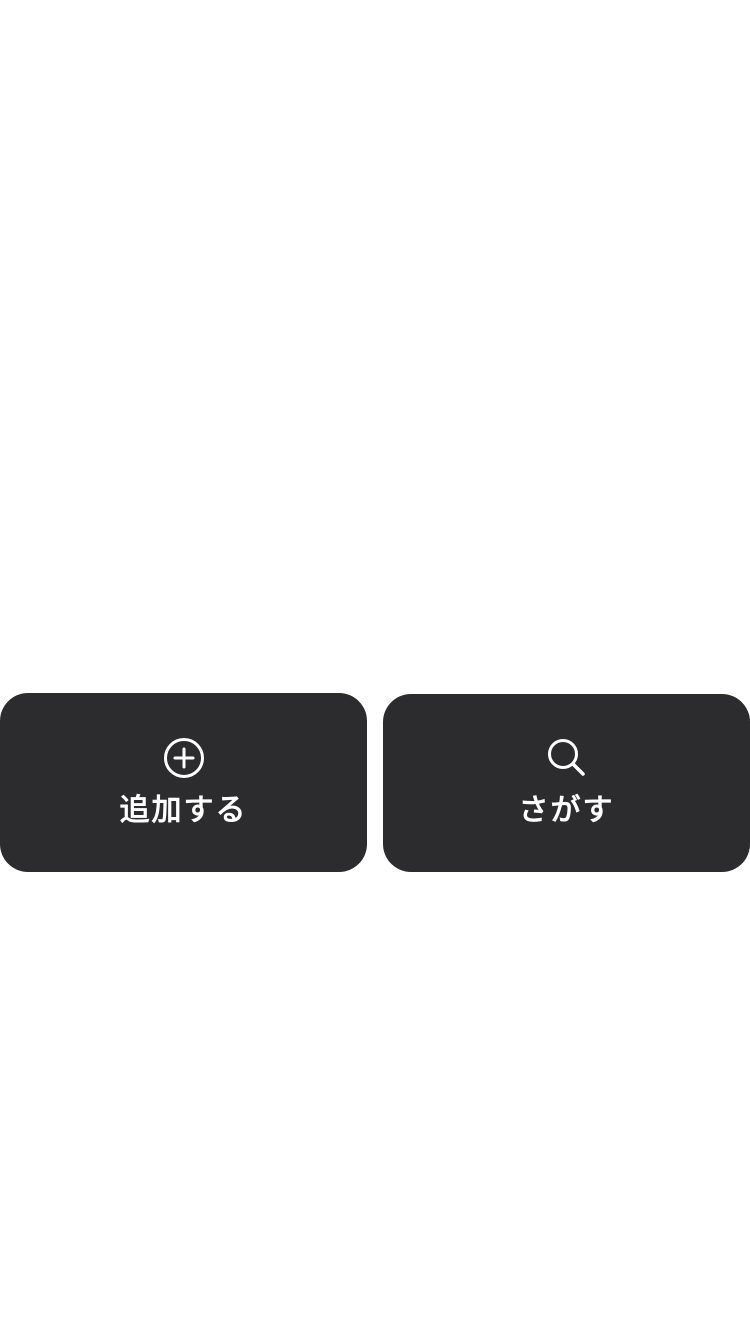 Image resolution: width=750 pixels, height=1334 pixels. Describe the element at coordinates (566, 783) in the screenshot. I see `search-button: さがす` at that location.